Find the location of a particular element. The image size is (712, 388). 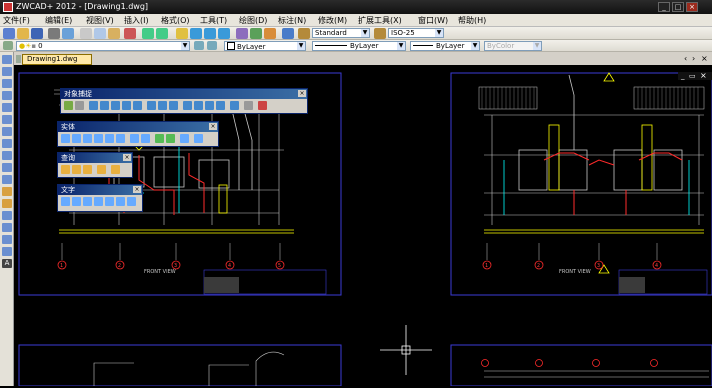

osnap-palette-title: 对象捕捉 is located at coordinates (184, 94).